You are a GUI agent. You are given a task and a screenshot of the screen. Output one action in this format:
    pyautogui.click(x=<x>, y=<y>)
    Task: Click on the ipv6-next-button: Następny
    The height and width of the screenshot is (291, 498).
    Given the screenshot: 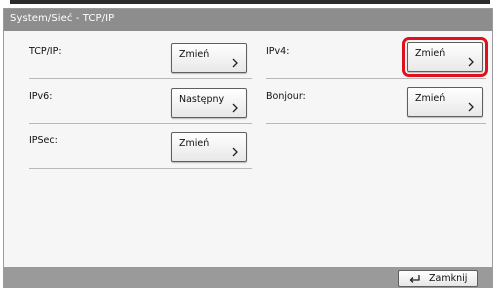 What is the action you would take?
    pyautogui.click(x=209, y=103)
    